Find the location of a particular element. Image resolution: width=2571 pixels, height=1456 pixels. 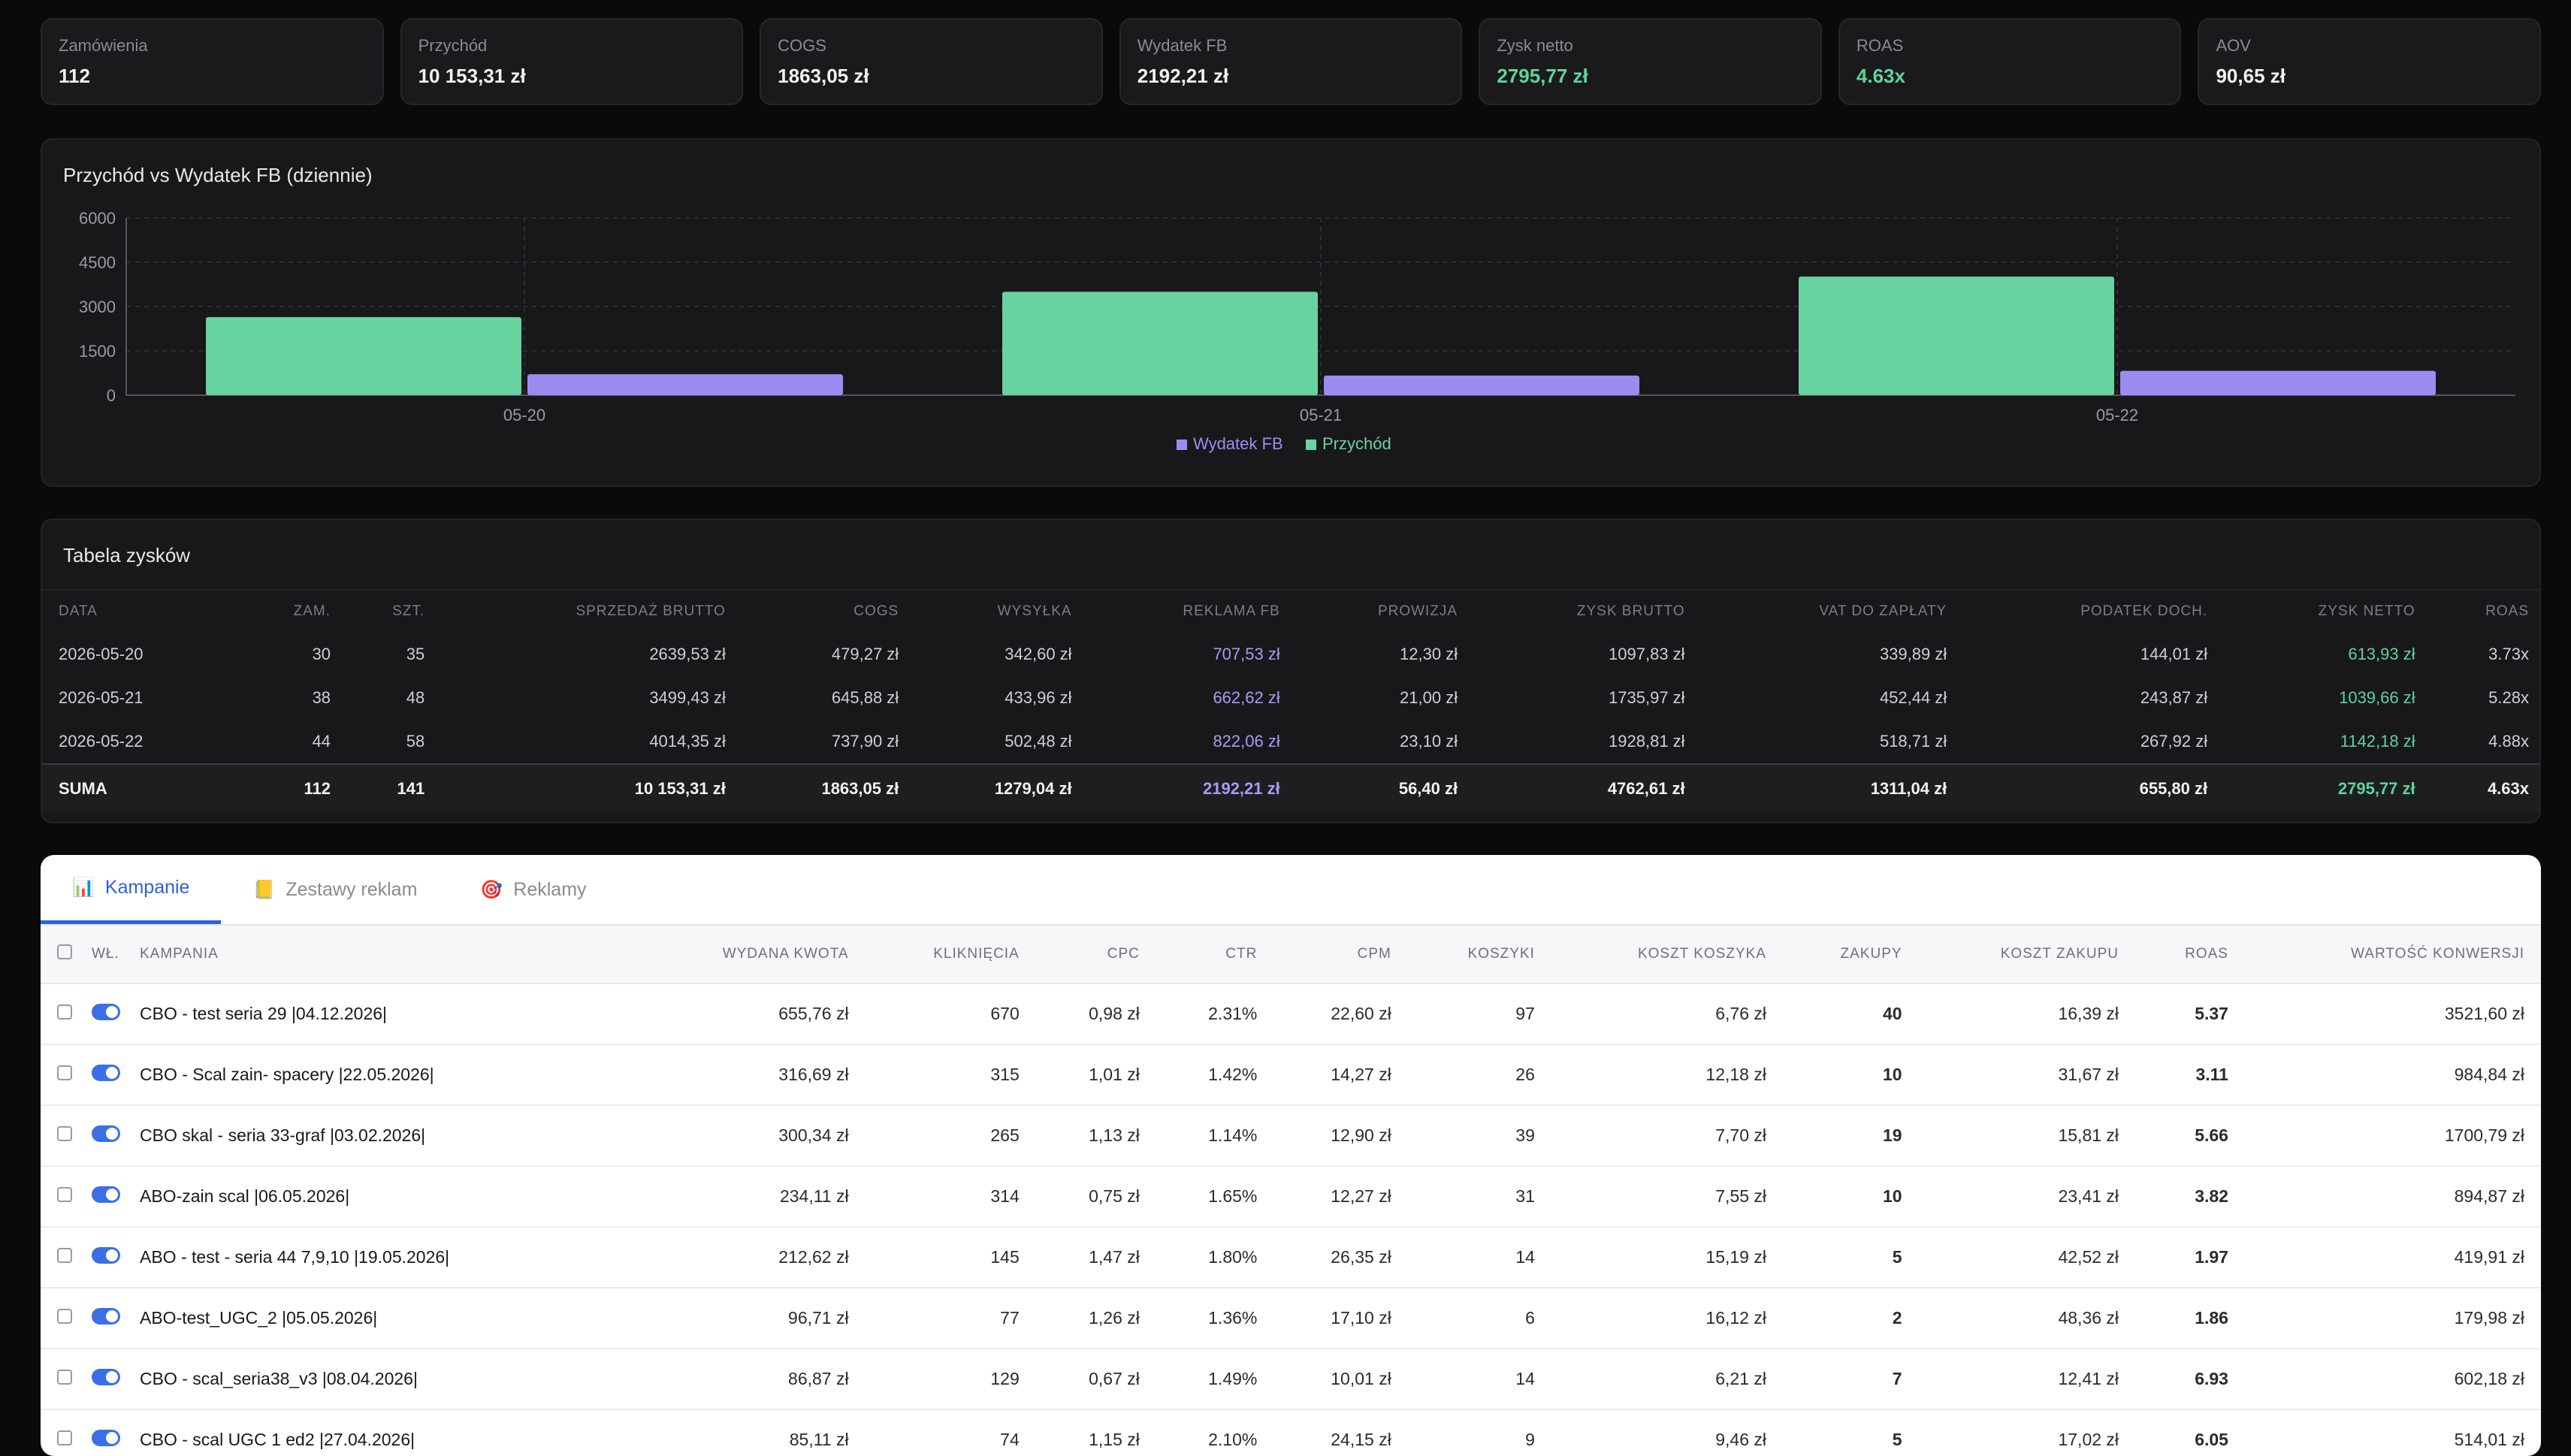

profit-cell-cogs: 737,90 zł is located at coordinates (865, 741).